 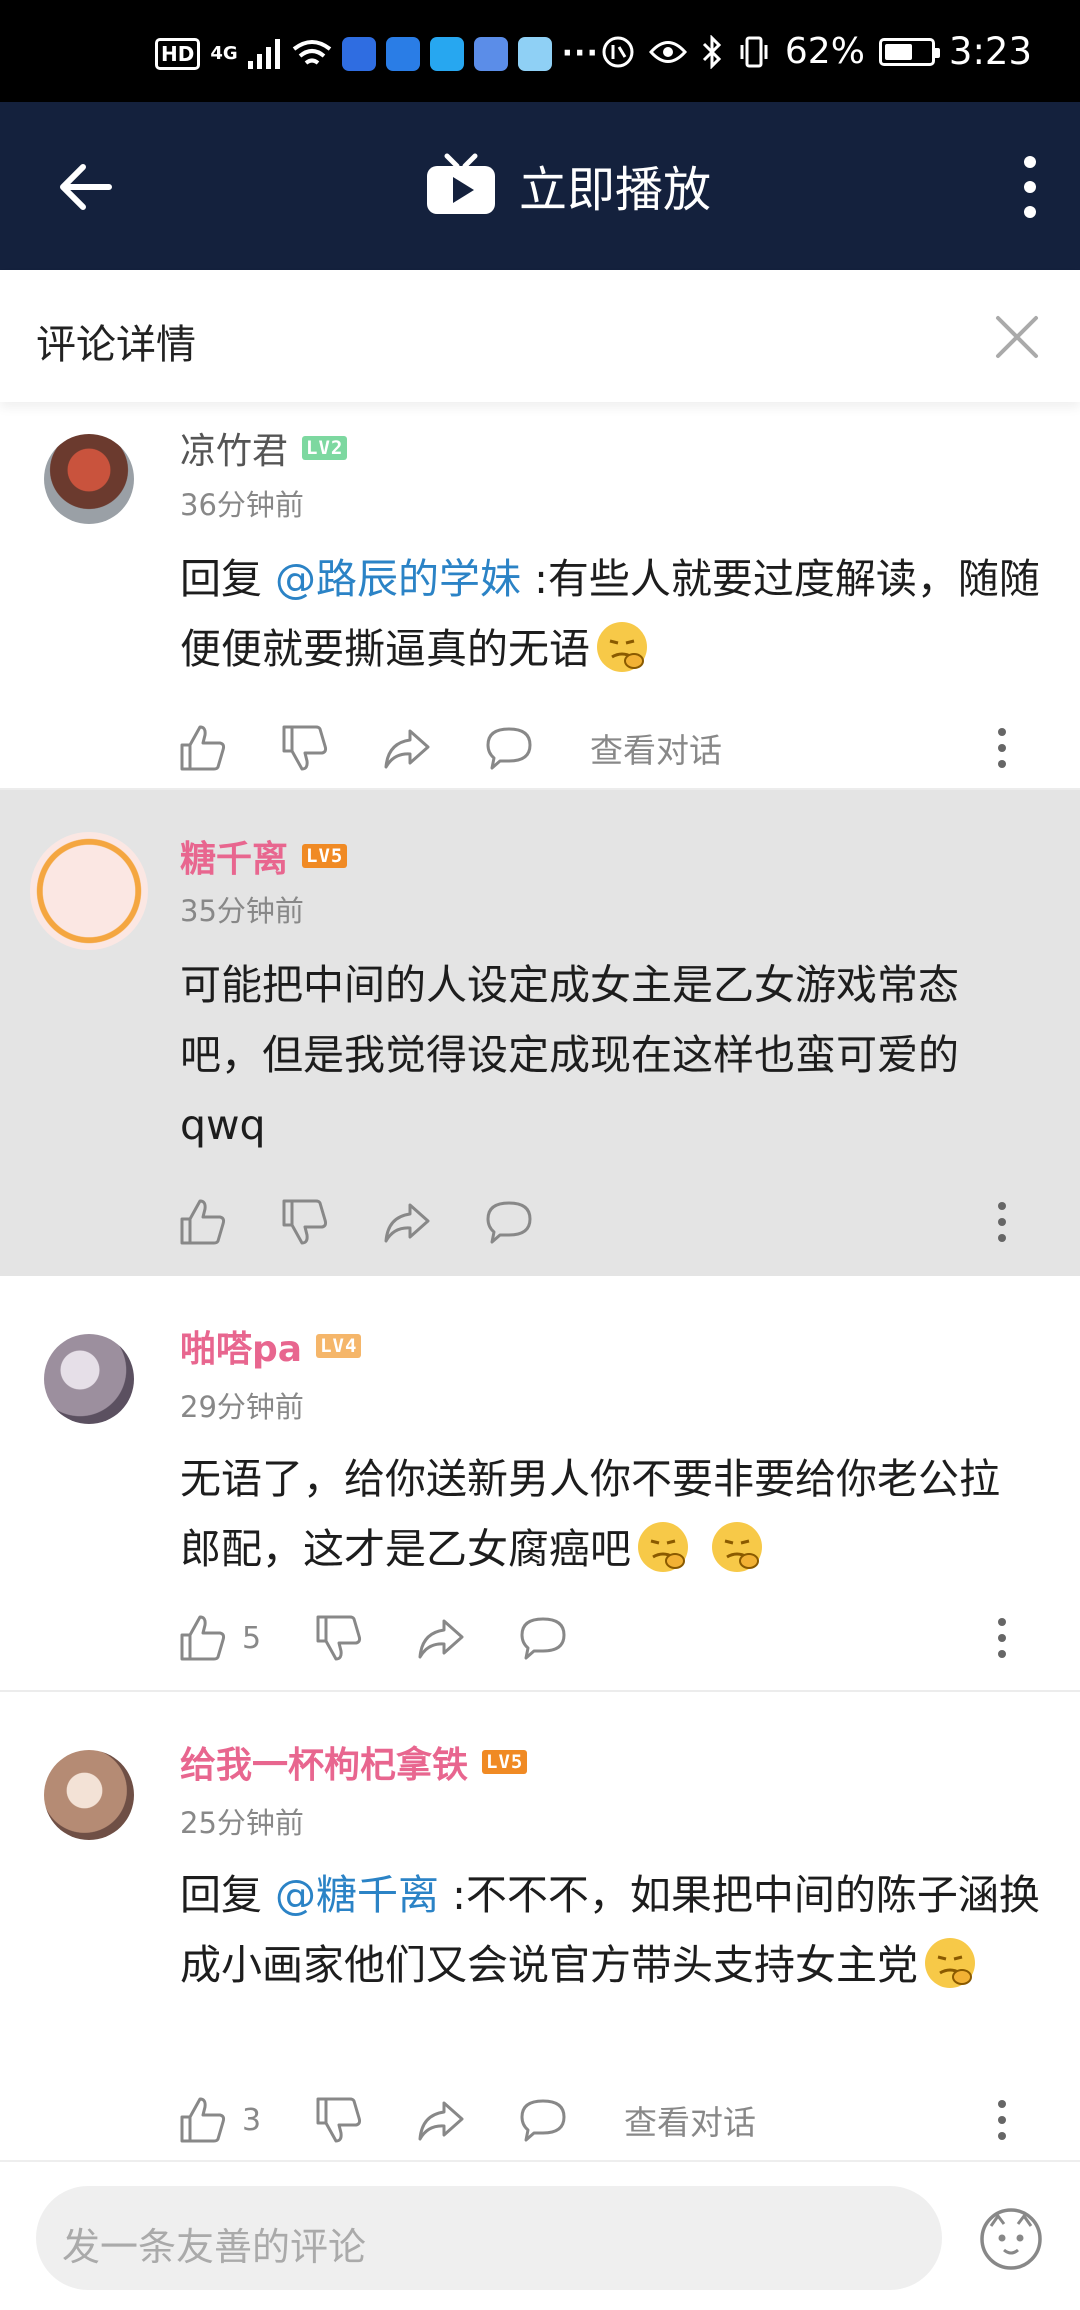 What do you see at coordinates (534, 53) in the screenshot?
I see `rabbit-app-icon` at bounding box center [534, 53].